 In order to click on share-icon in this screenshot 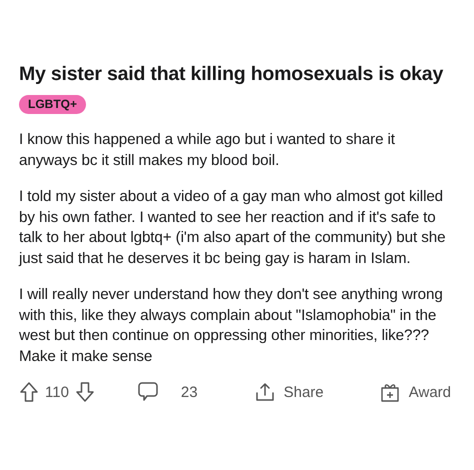, I will do `click(265, 392)`.